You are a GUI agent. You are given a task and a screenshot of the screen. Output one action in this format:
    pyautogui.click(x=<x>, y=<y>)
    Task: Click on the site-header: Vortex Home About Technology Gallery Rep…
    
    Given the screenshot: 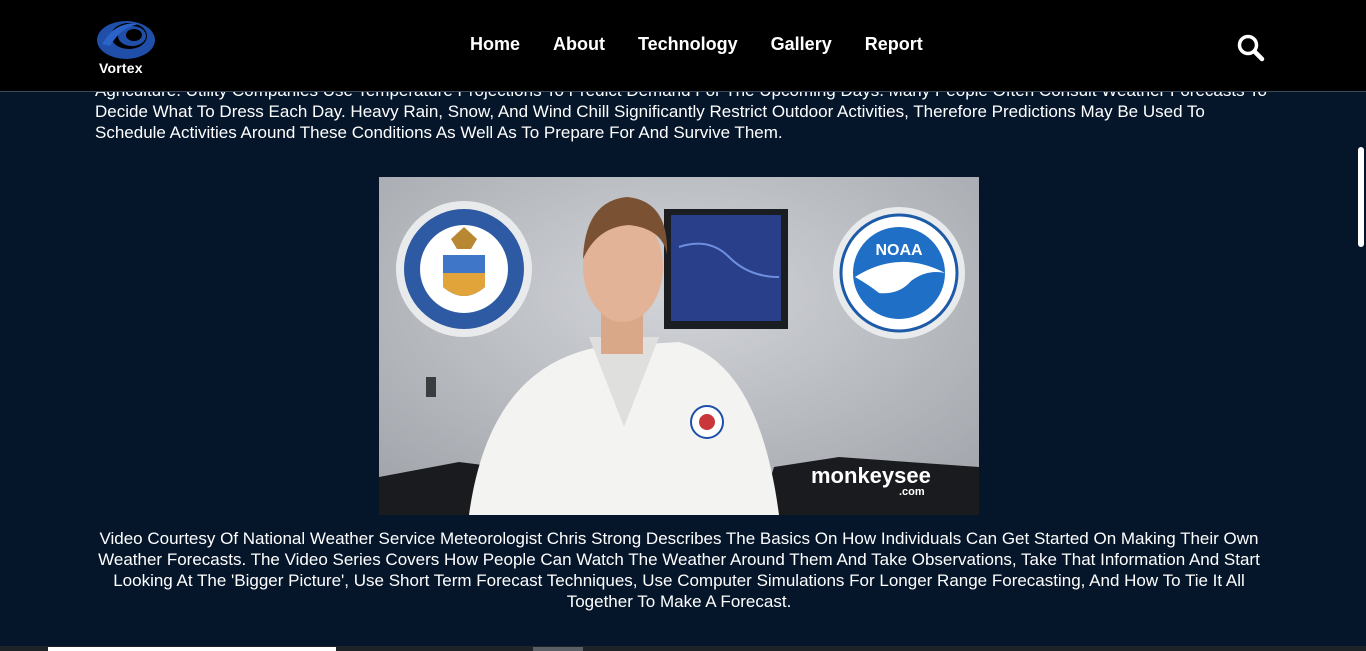 What is the action you would take?
    pyautogui.click(x=683, y=46)
    